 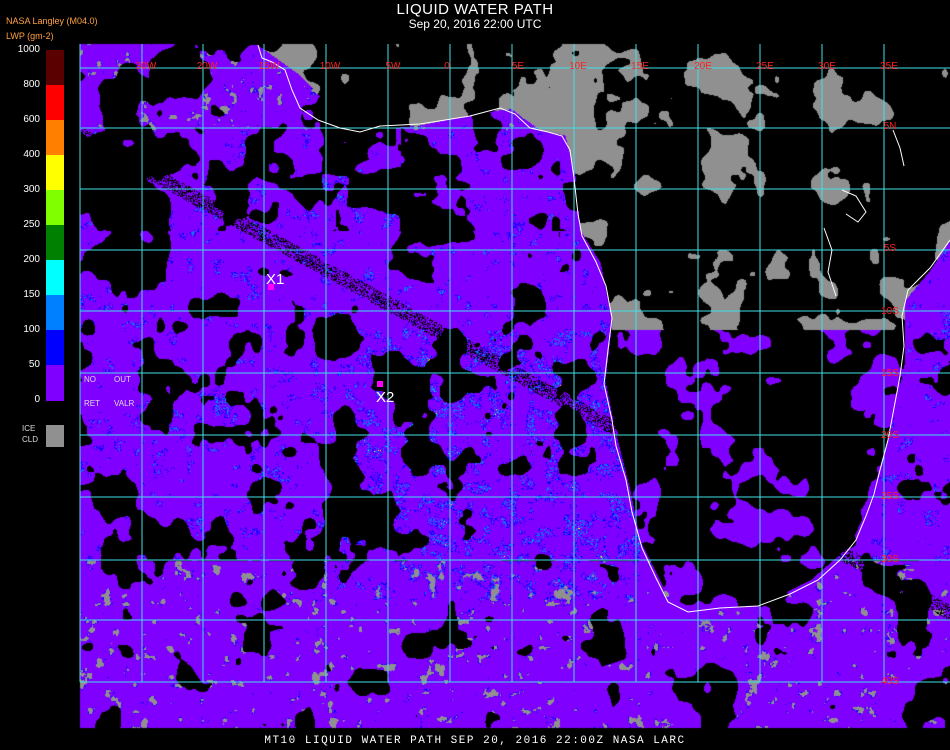 What do you see at coordinates (703, 66) in the screenshot?
I see `longitude-label: 20E` at bounding box center [703, 66].